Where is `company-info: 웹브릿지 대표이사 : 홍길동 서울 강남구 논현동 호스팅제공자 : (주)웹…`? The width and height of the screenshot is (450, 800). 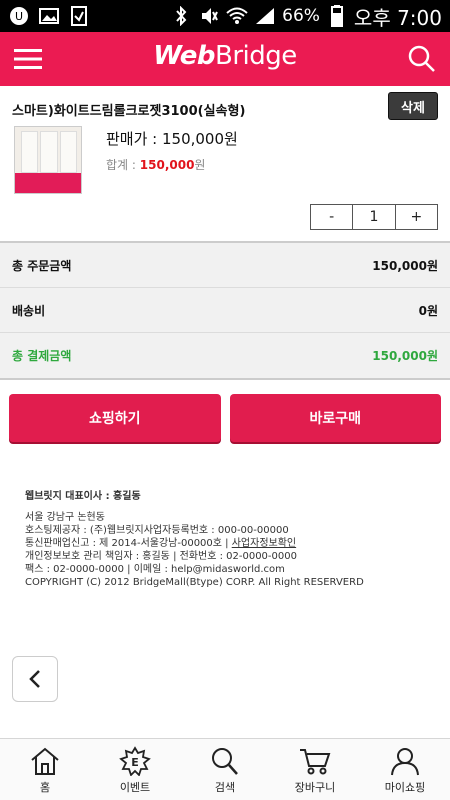 company-info: 웹브릿지 대표이사 : 홍길동 서울 강남구 논현동 호스팅제공자 : (주)웹… is located at coordinates (194, 539).